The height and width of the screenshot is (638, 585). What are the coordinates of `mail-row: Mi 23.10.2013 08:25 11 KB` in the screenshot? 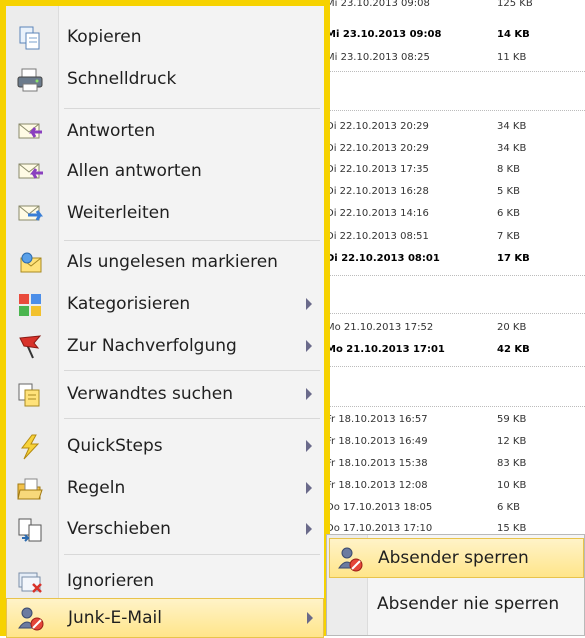 It's located at (452, 59).